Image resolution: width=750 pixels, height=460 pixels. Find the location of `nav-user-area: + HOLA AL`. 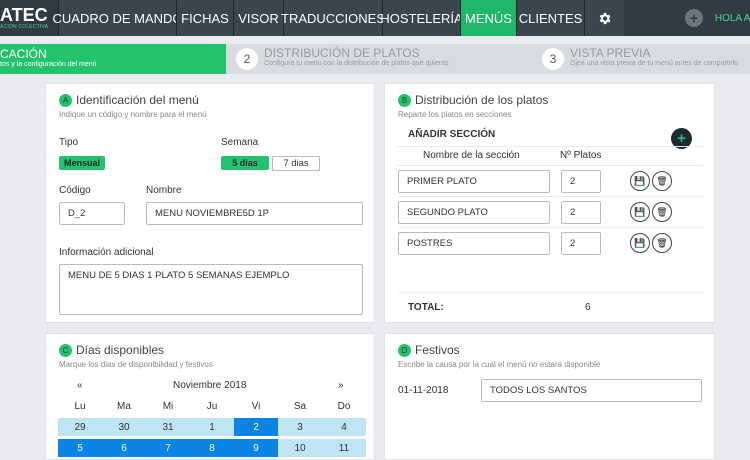

nav-user-area: + HOLA AL is located at coordinates (687, 18).